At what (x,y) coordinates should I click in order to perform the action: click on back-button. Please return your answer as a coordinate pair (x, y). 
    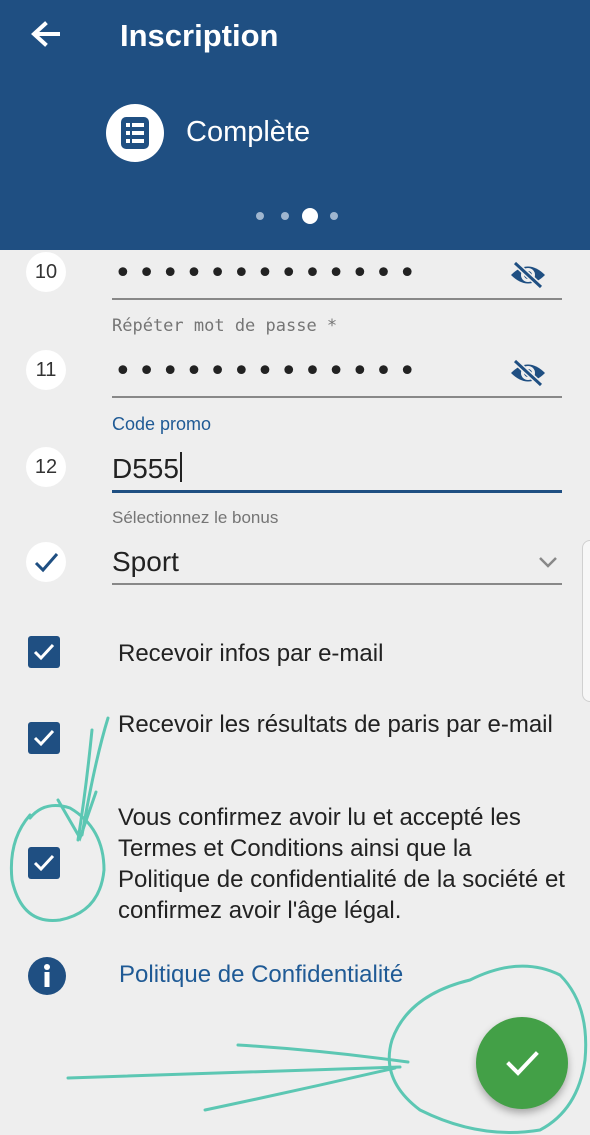
    Looking at the image, I should click on (46, 36).